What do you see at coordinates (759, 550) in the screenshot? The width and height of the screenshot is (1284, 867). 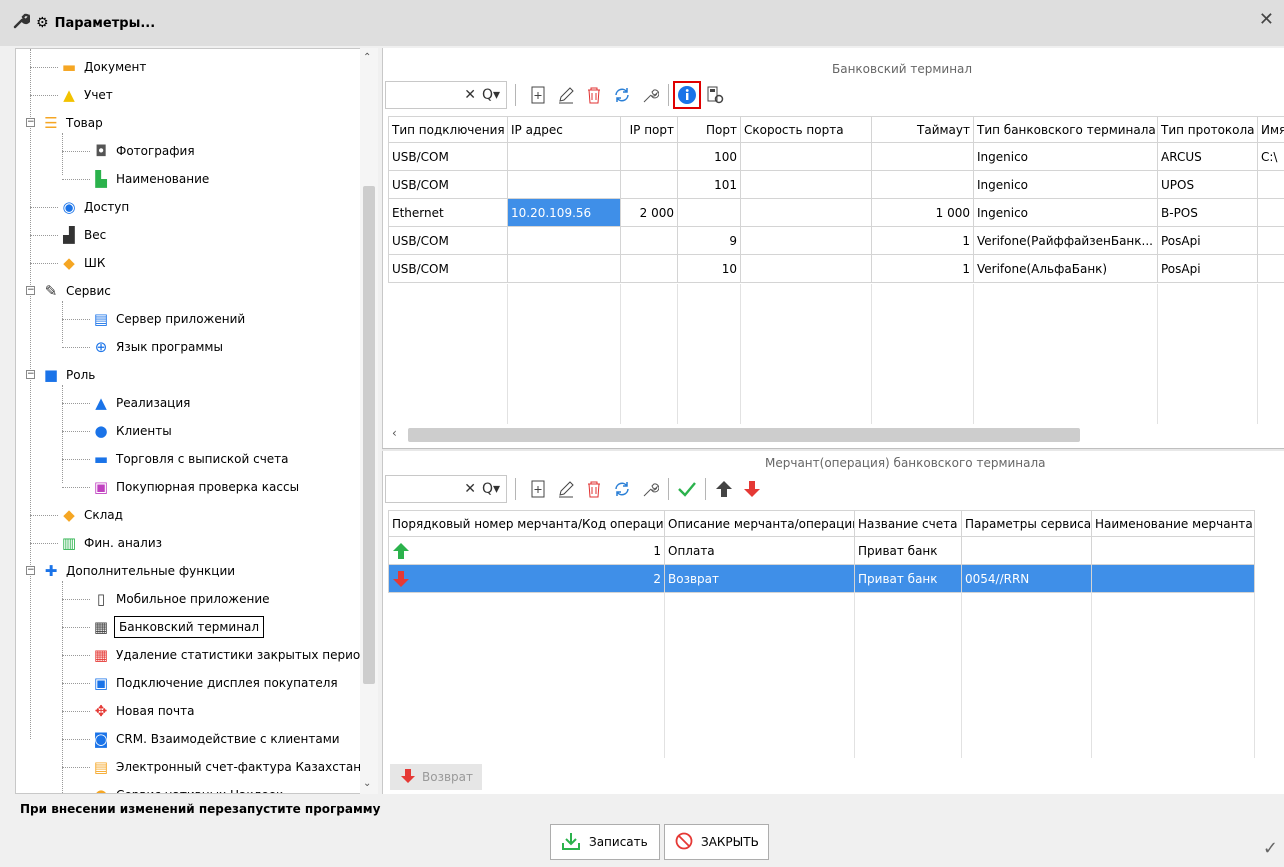 I see `table-cell: Оплата` at bounding box center [759, 550].